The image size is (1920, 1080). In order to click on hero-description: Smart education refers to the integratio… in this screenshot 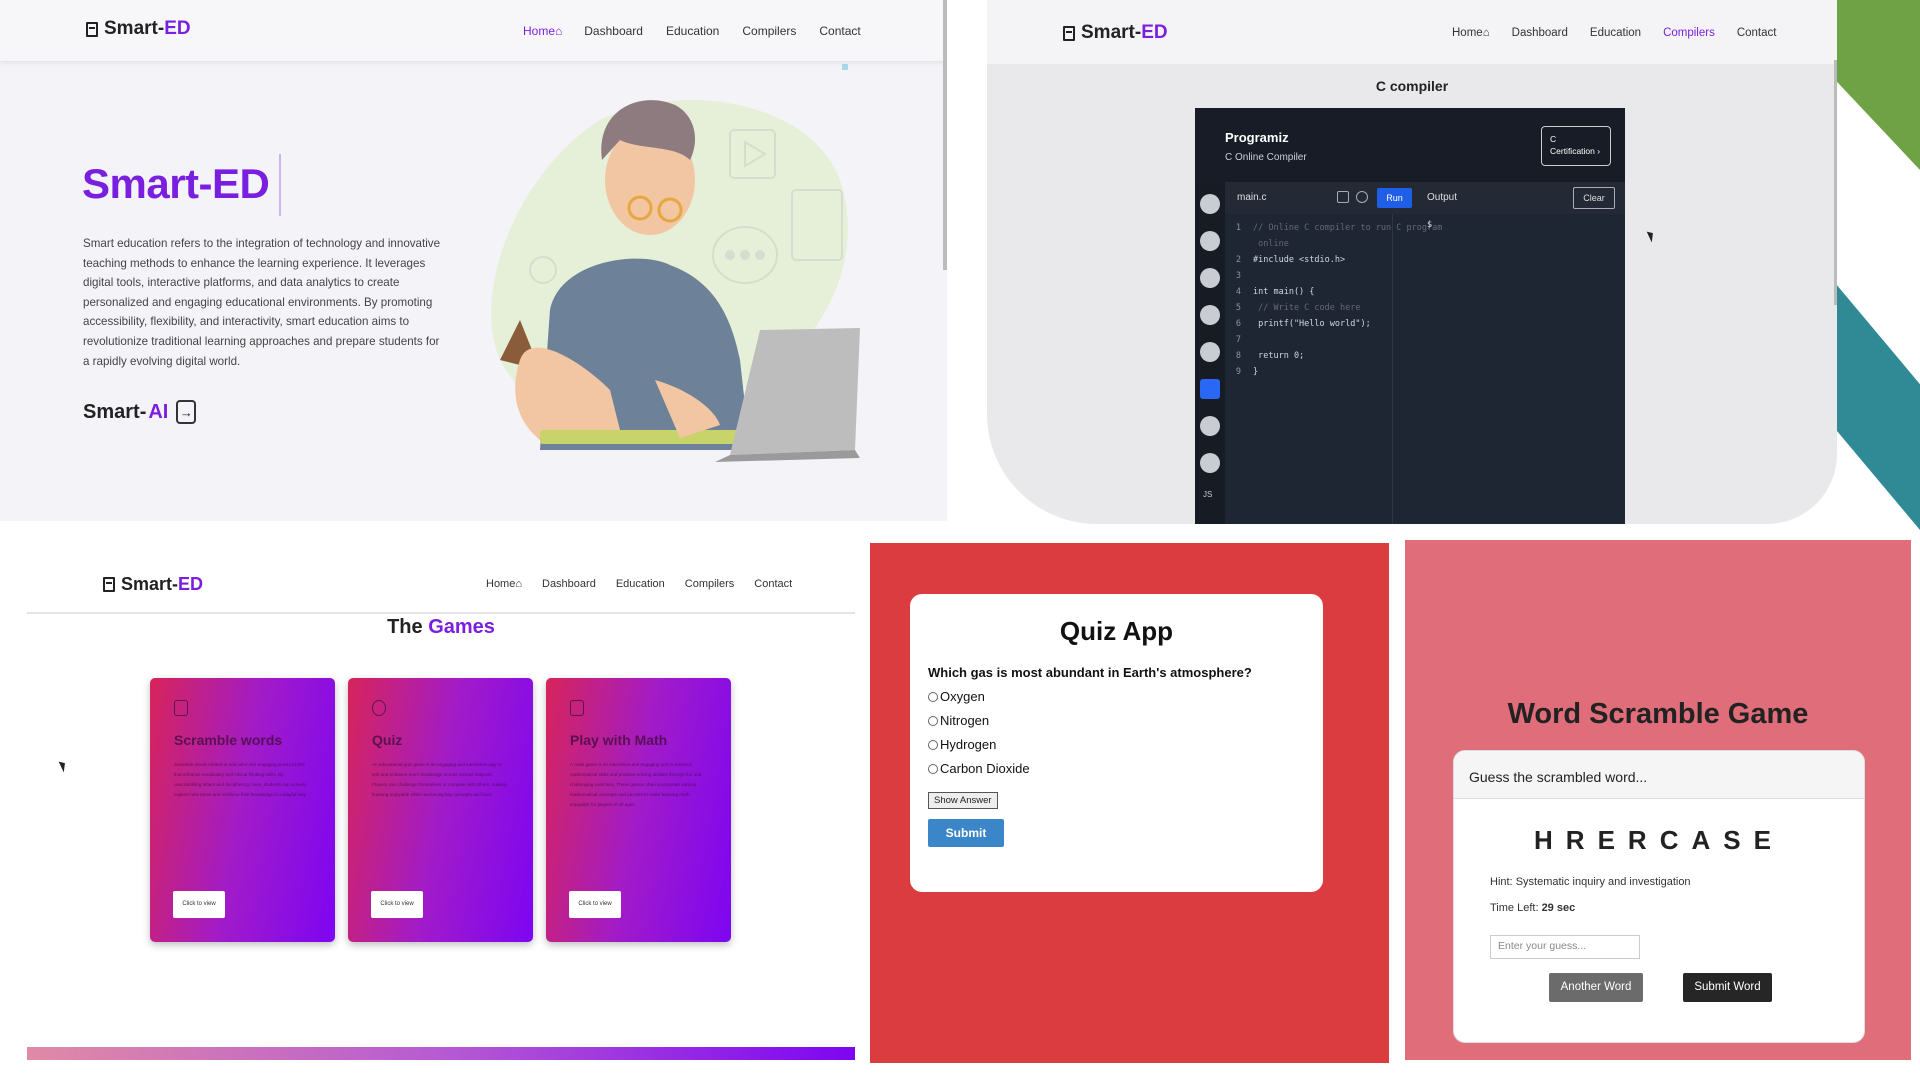, I will do `click(262, 302)`.